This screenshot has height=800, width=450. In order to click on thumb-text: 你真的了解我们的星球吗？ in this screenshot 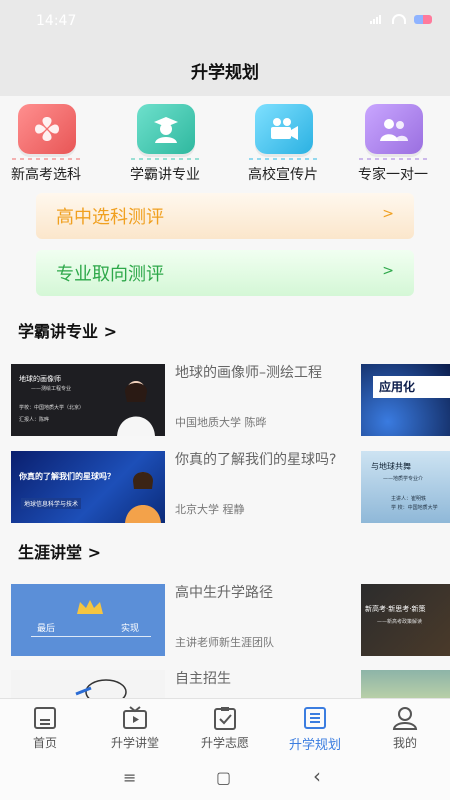, I will do `click(67, 476)`.